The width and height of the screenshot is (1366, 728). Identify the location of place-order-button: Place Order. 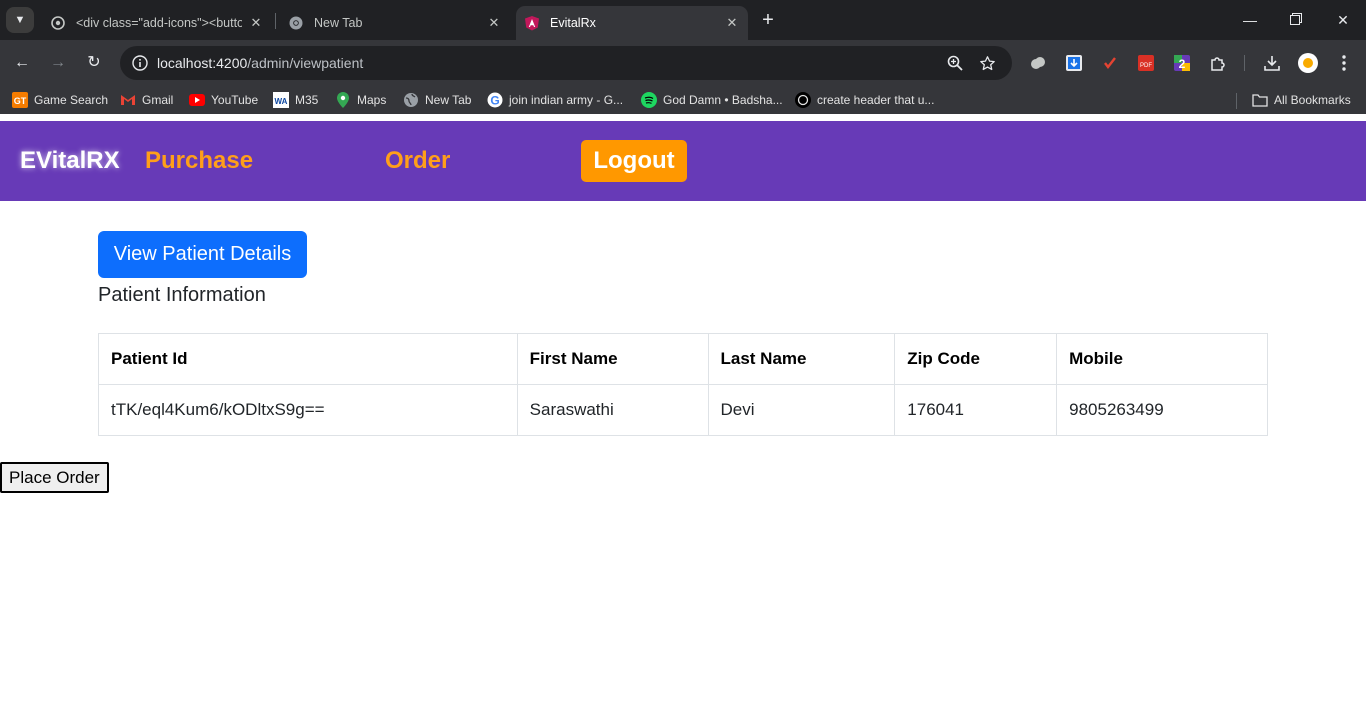
(54, 477).